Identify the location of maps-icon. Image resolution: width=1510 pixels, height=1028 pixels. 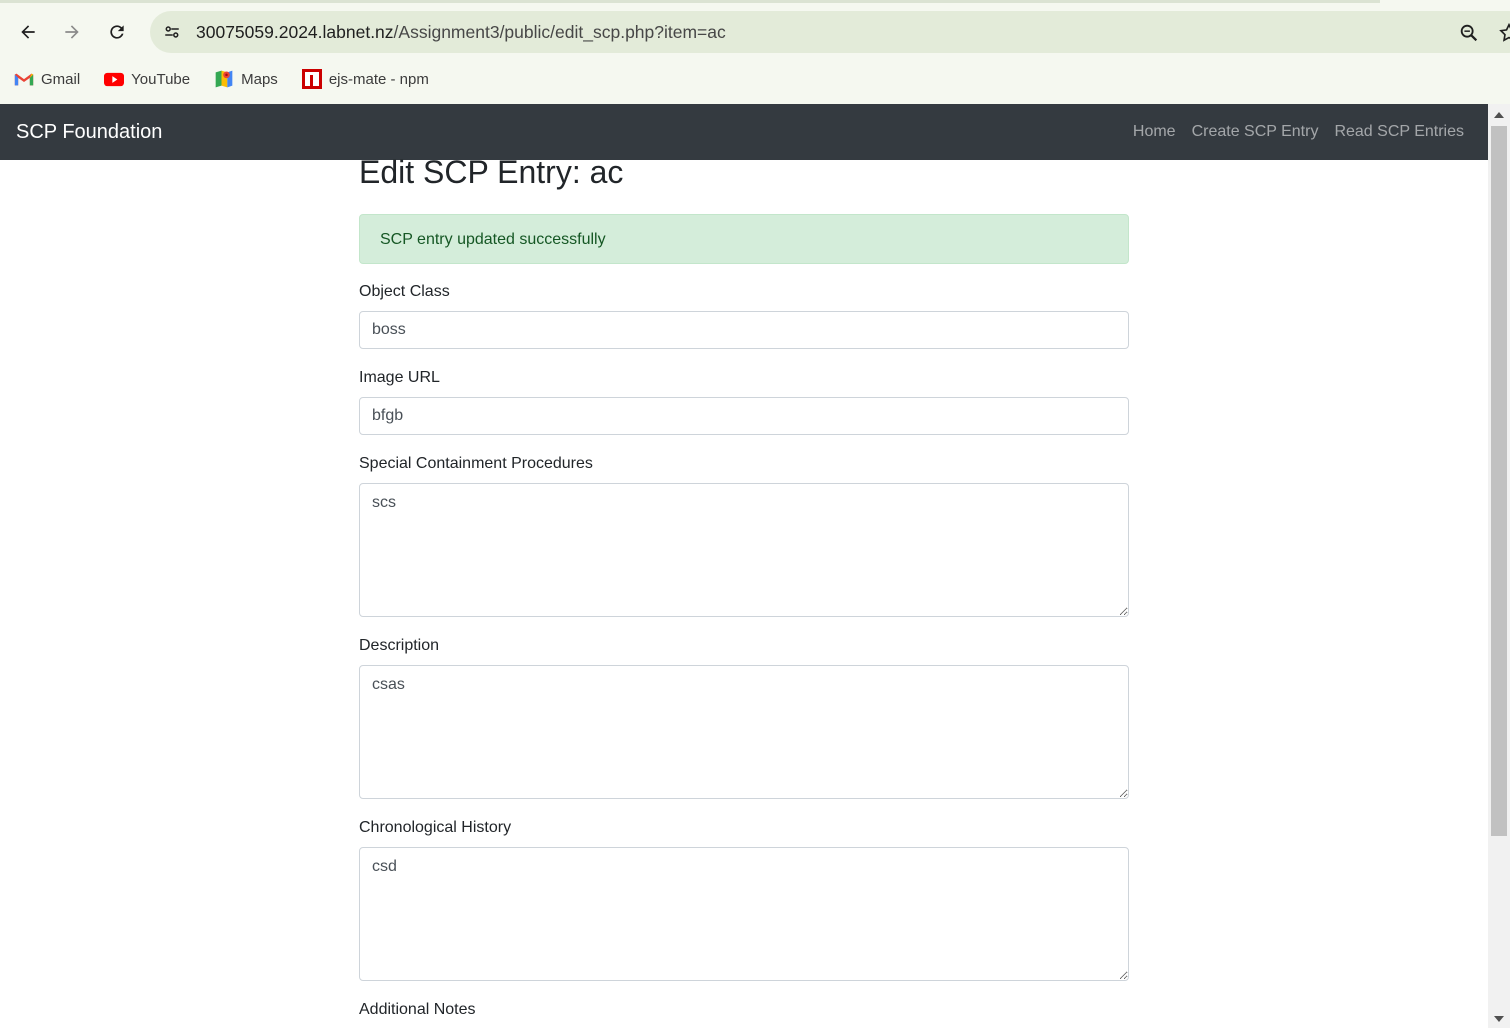
(224, 79).